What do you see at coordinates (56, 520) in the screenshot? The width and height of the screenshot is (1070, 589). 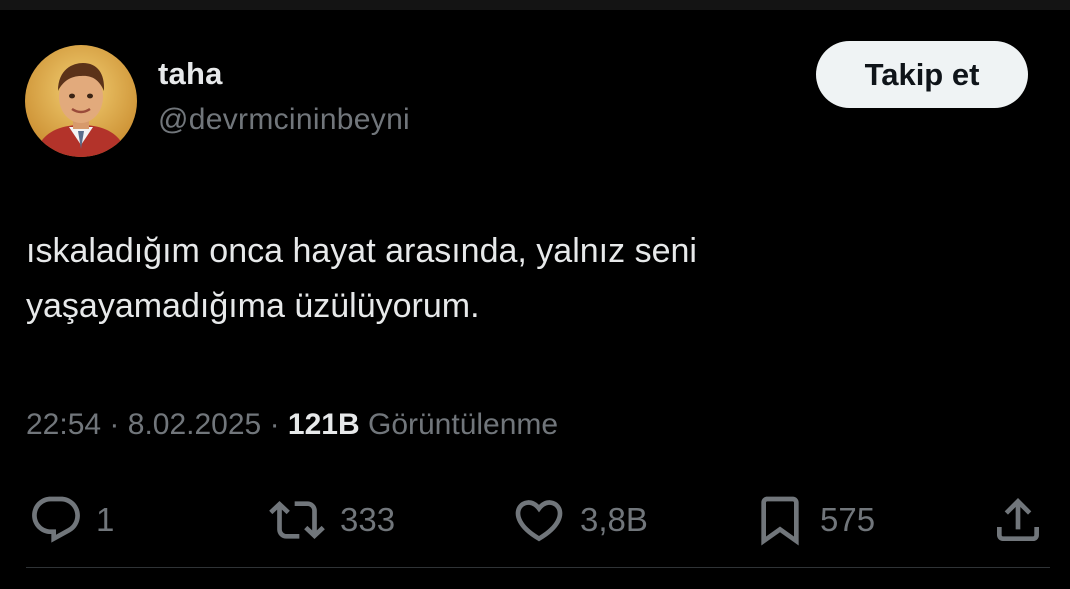 I see `reply-icon` at bounding box center [56, 520].